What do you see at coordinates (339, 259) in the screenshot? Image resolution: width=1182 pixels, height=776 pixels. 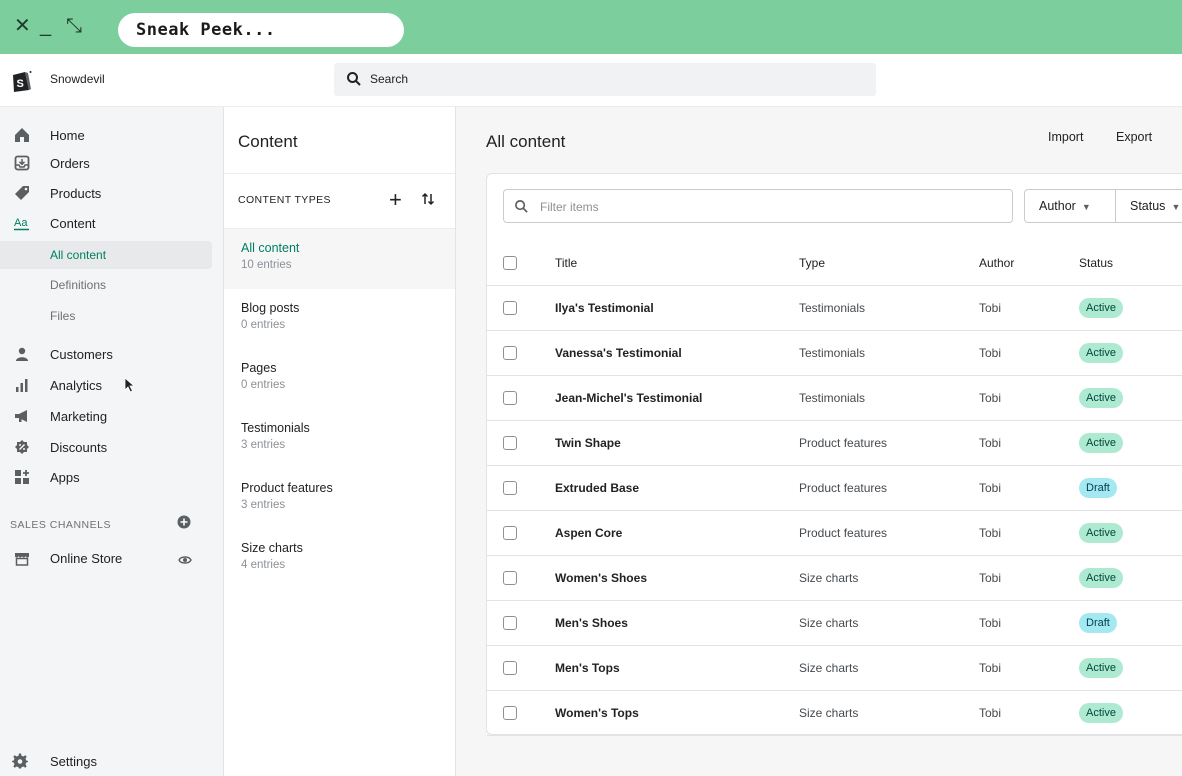 I see `content-type-all-content: All content 10 entries` at bounding box center [339, 259].